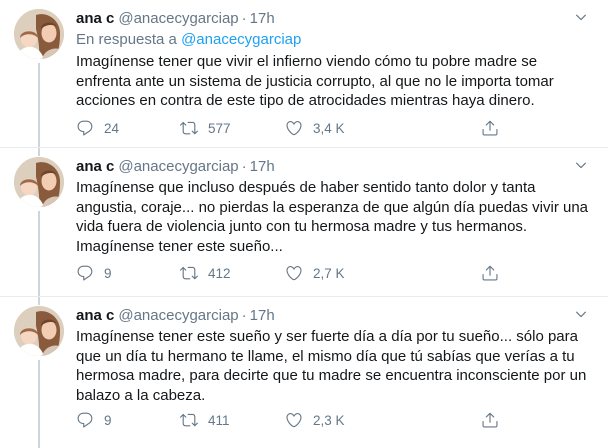  I want to click on action-bar: 9 411 2,3 K, so click(291, 420).